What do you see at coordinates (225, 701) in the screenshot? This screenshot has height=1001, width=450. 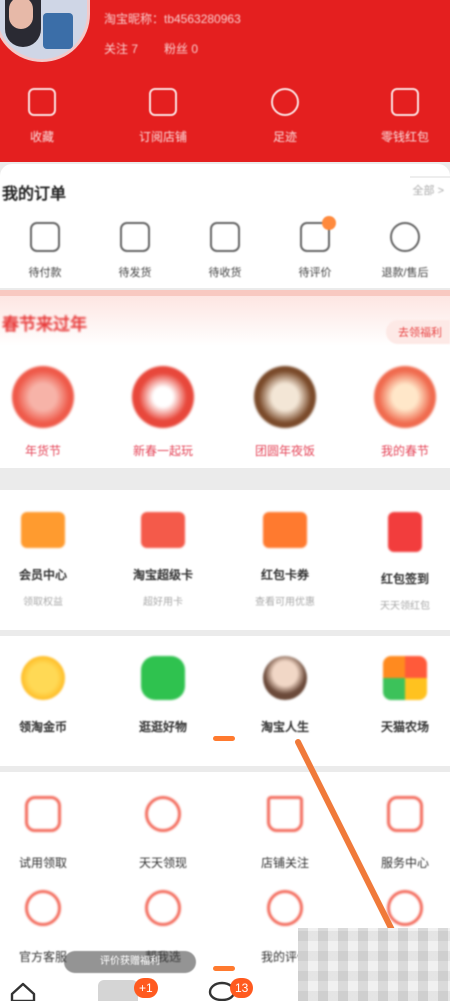 I see `services-card-2: 领淘金币 逛逛好物 淘宝人生 天猫农场` at bounding box center [225, 701].